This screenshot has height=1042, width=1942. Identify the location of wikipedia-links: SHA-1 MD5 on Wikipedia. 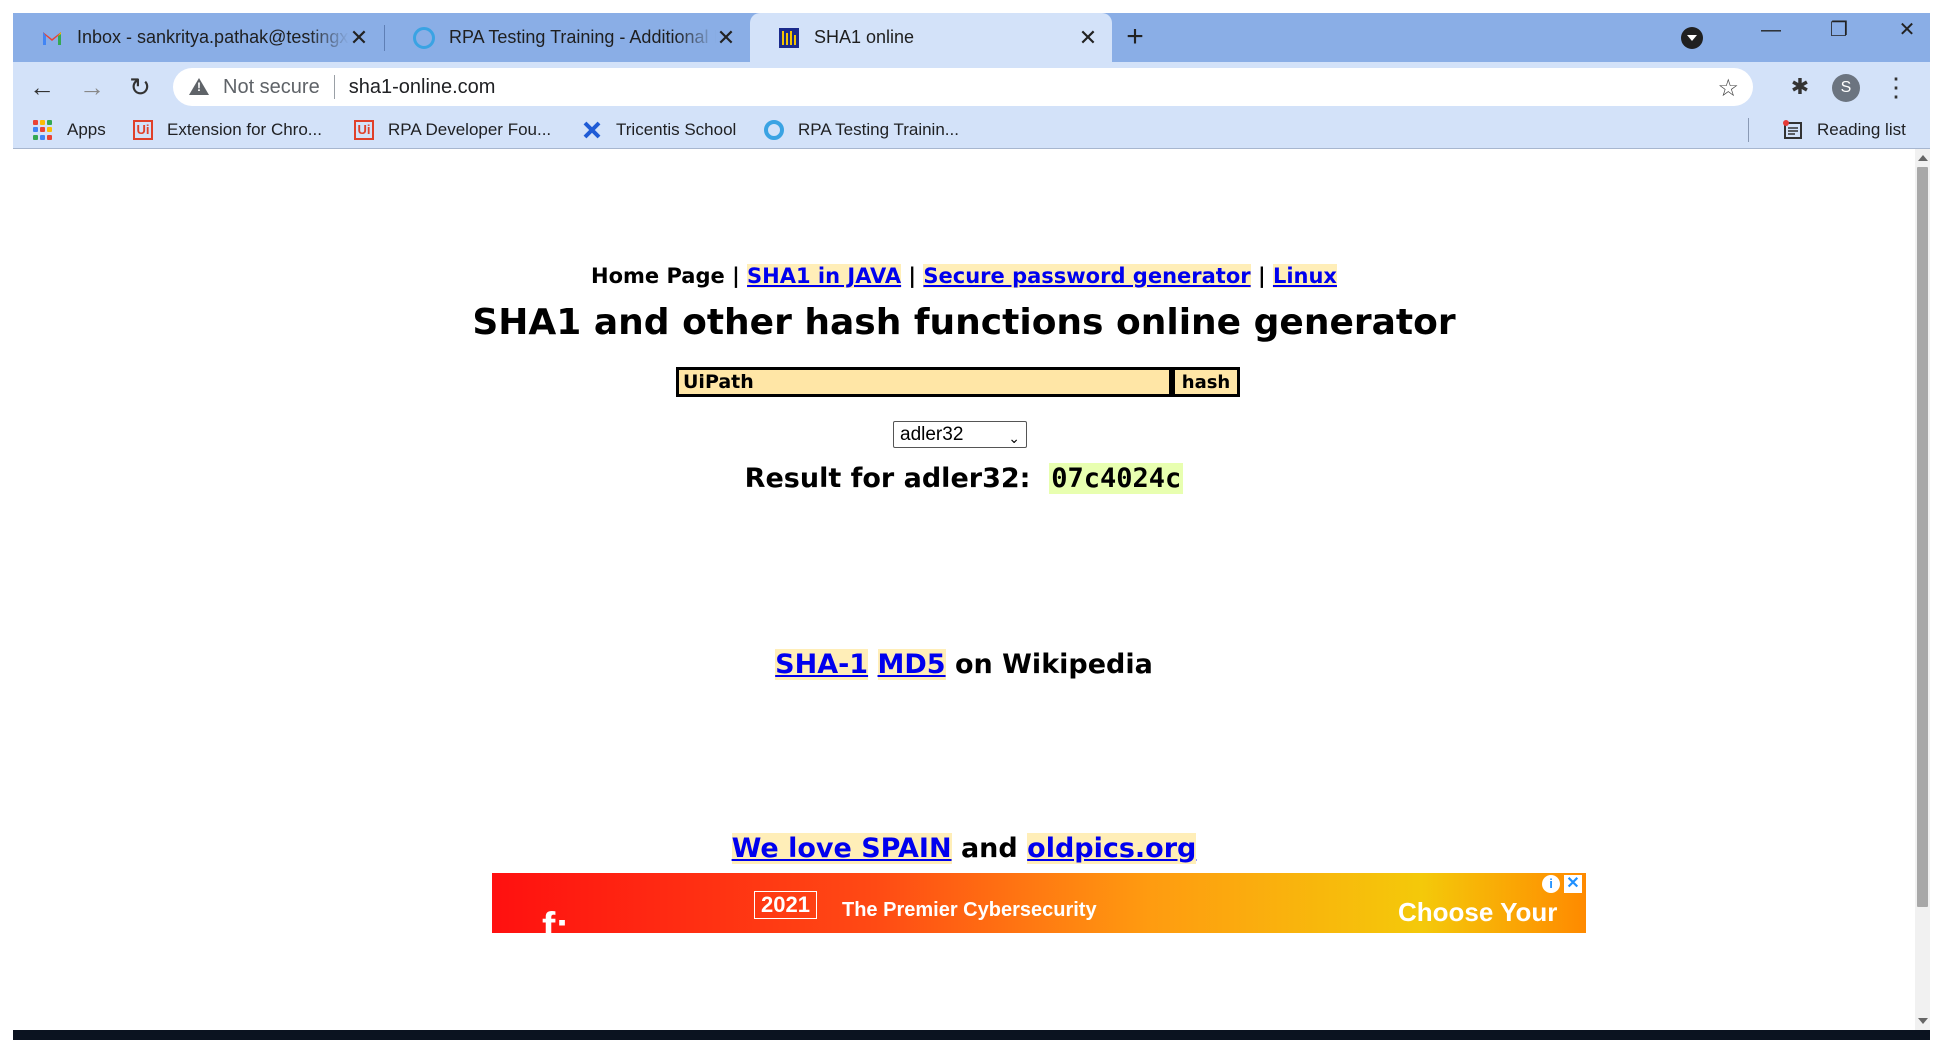
(964, 664).